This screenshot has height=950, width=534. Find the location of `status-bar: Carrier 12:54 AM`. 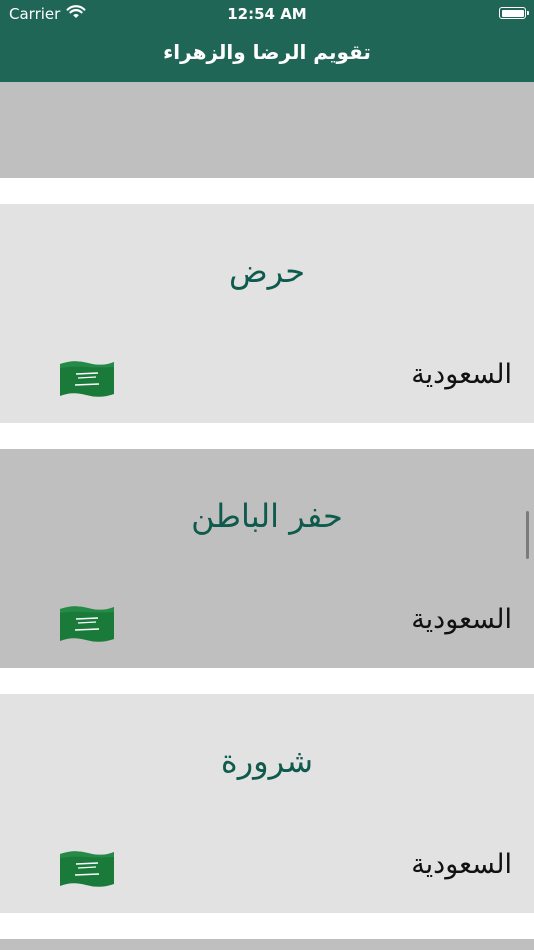

status-bar: Carrier 12:54 AM is located at coordinates (267, 14).